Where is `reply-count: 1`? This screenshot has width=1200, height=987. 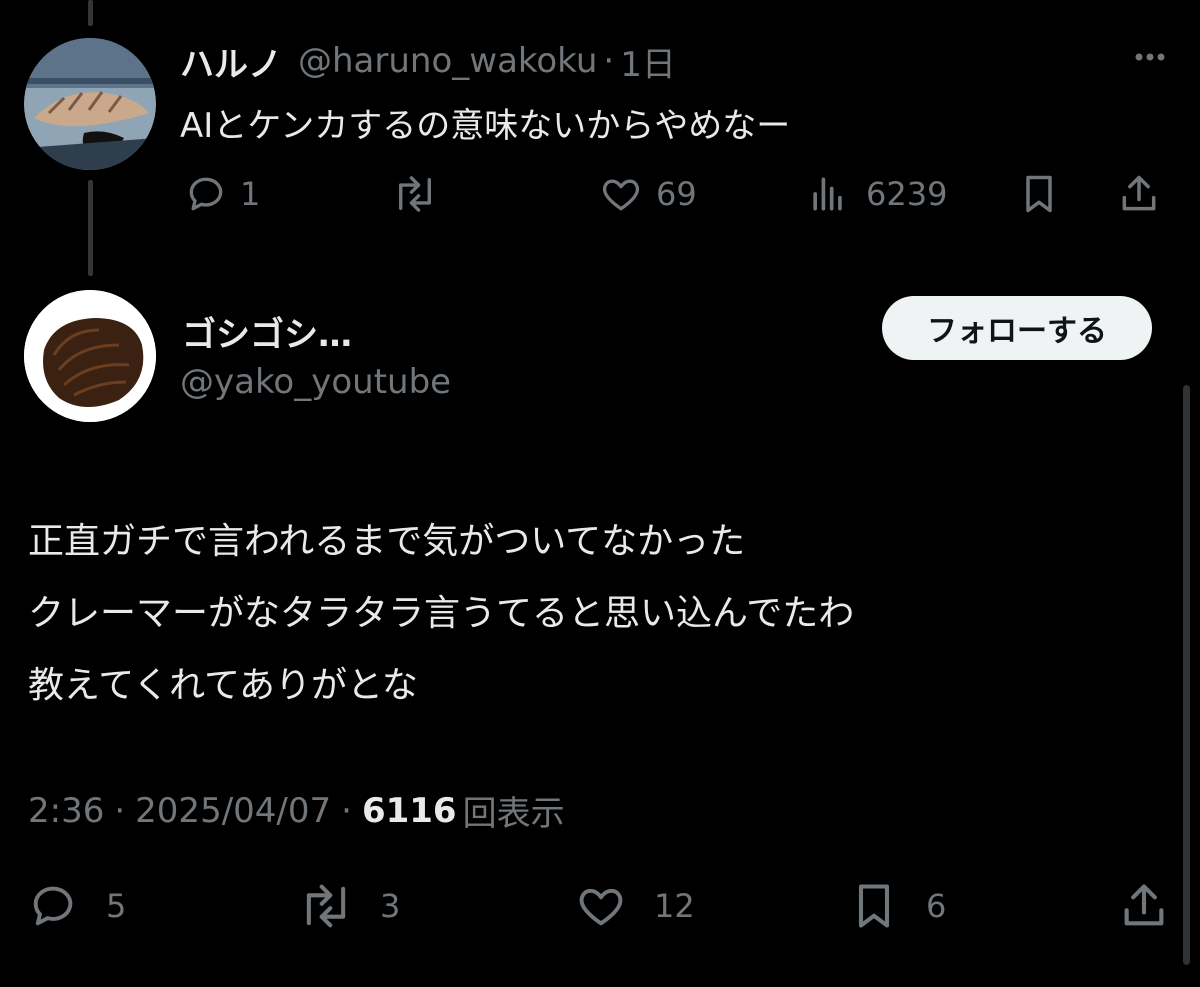 reply-count: 1 is located at coordinates (250, 194).